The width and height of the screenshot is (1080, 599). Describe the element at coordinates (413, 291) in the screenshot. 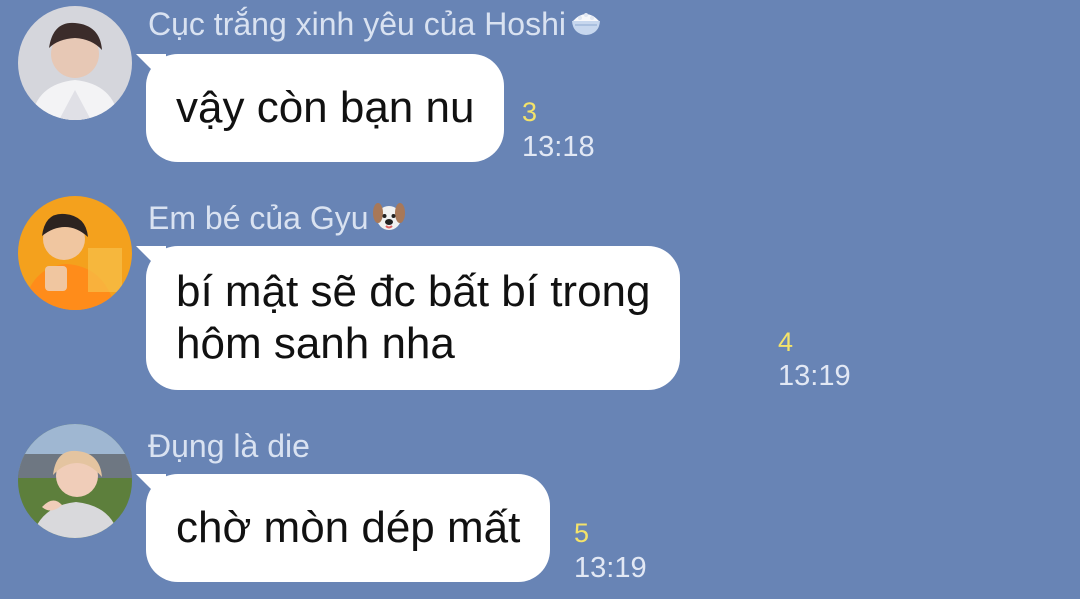

I see `message-text-line: bí mật sẽ đc bất bí trong` at that location.